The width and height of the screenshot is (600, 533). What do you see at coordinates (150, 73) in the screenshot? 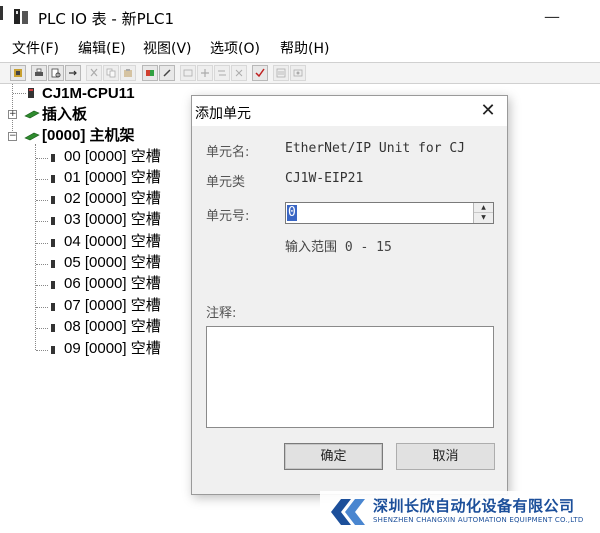
I see `compare-icon` at bounding box center [150, 73].